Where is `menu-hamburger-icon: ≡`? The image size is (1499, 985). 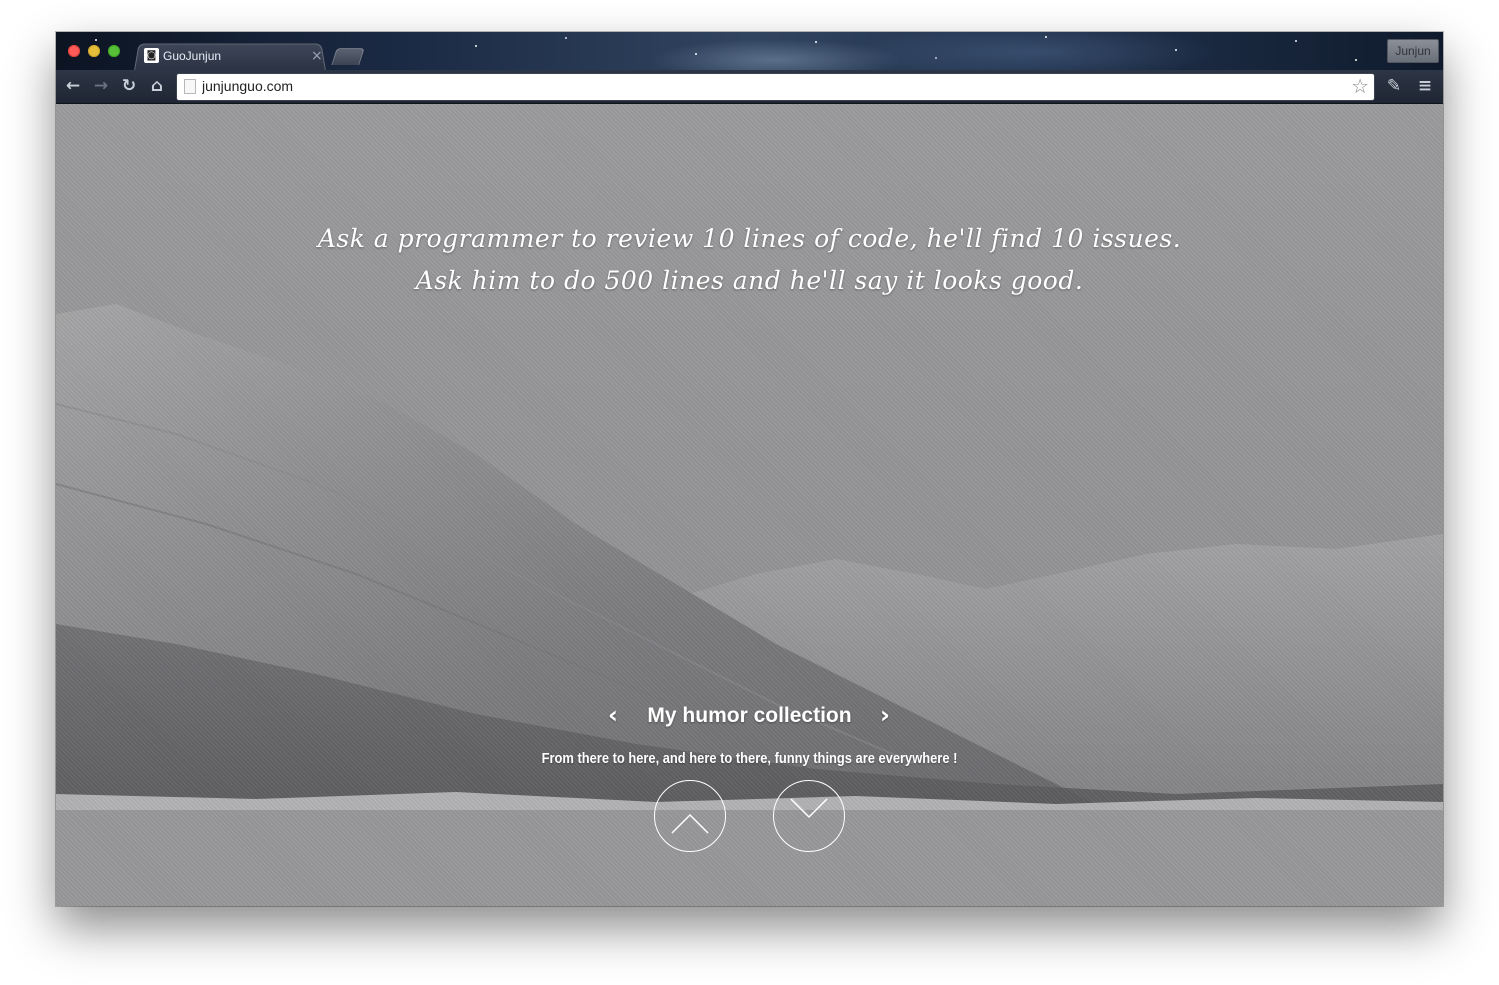
menu-hamburger-icon: ≡ is located at coordinates (1425, 86).